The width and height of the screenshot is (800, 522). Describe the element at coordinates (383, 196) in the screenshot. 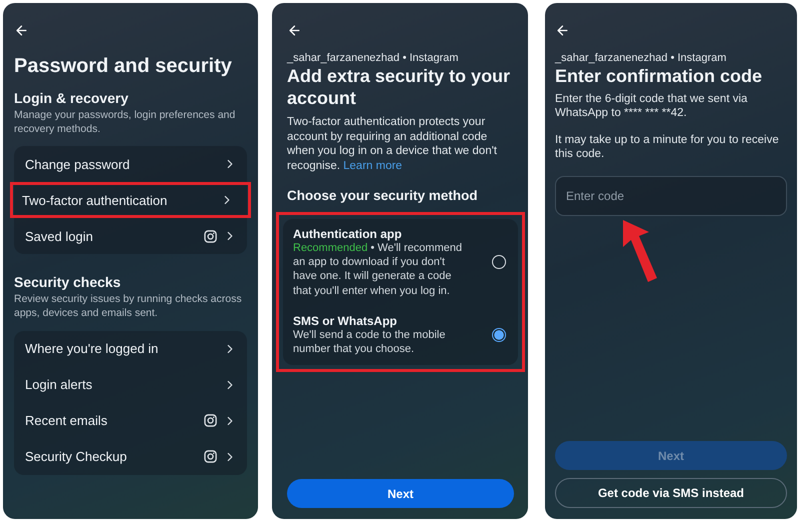

I see `section-heading: Choose your security method` at that location.